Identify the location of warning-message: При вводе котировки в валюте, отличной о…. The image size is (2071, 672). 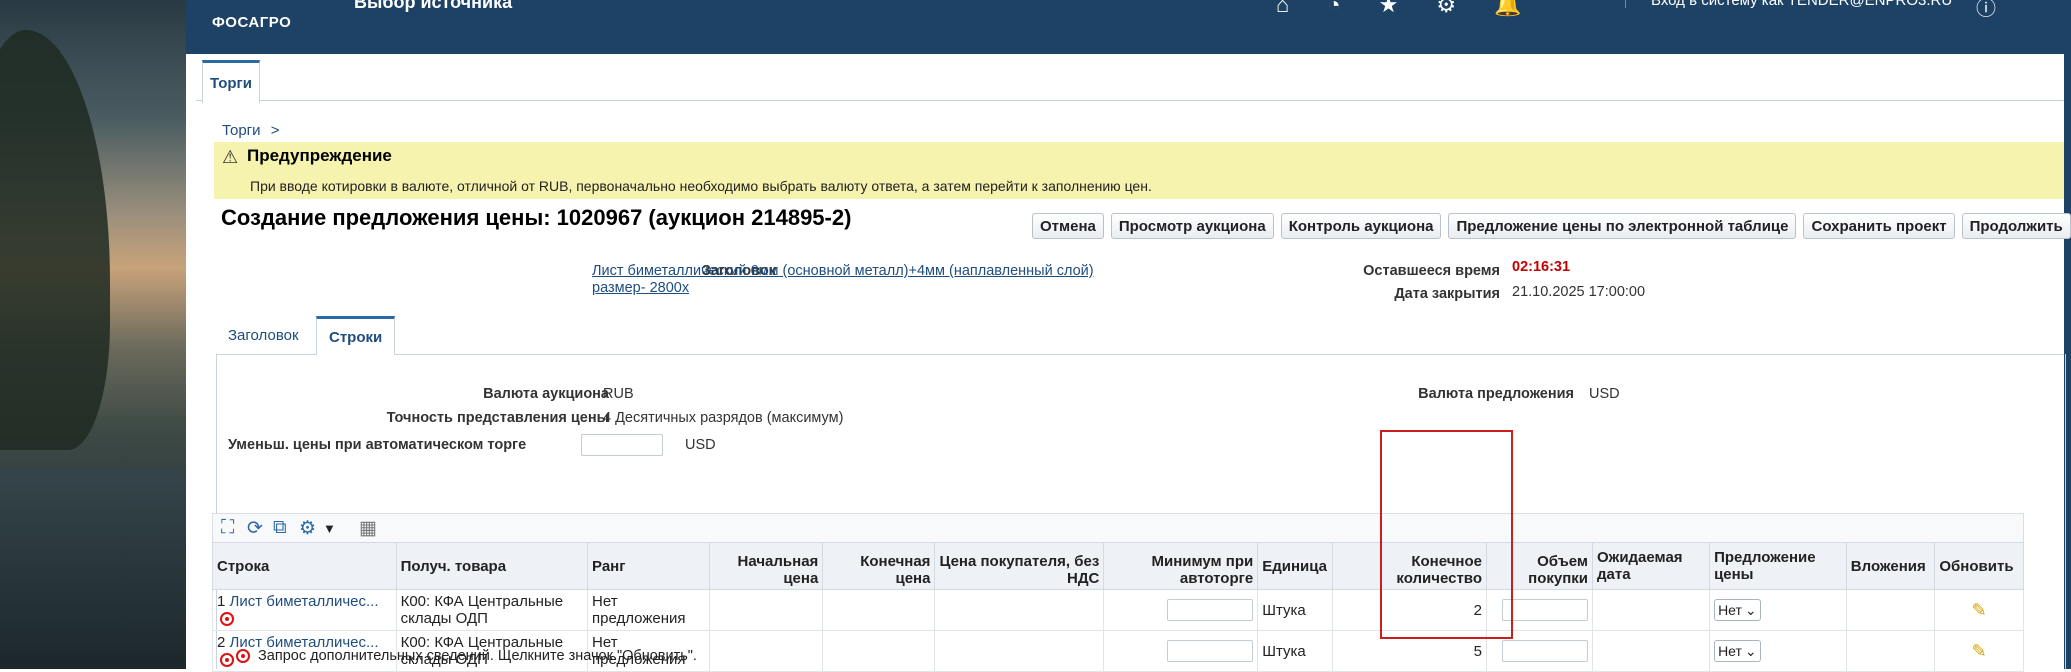
(701, 186).